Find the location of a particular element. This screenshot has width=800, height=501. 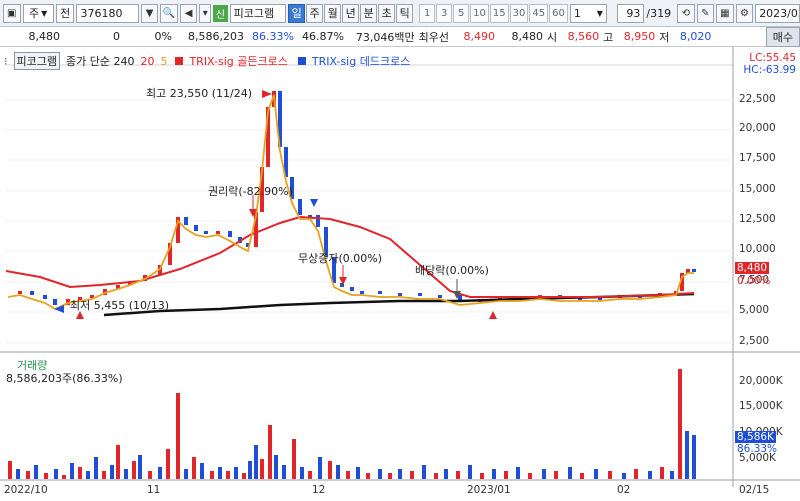

best-bid: 8,480 is located at coordinates (527, 36).